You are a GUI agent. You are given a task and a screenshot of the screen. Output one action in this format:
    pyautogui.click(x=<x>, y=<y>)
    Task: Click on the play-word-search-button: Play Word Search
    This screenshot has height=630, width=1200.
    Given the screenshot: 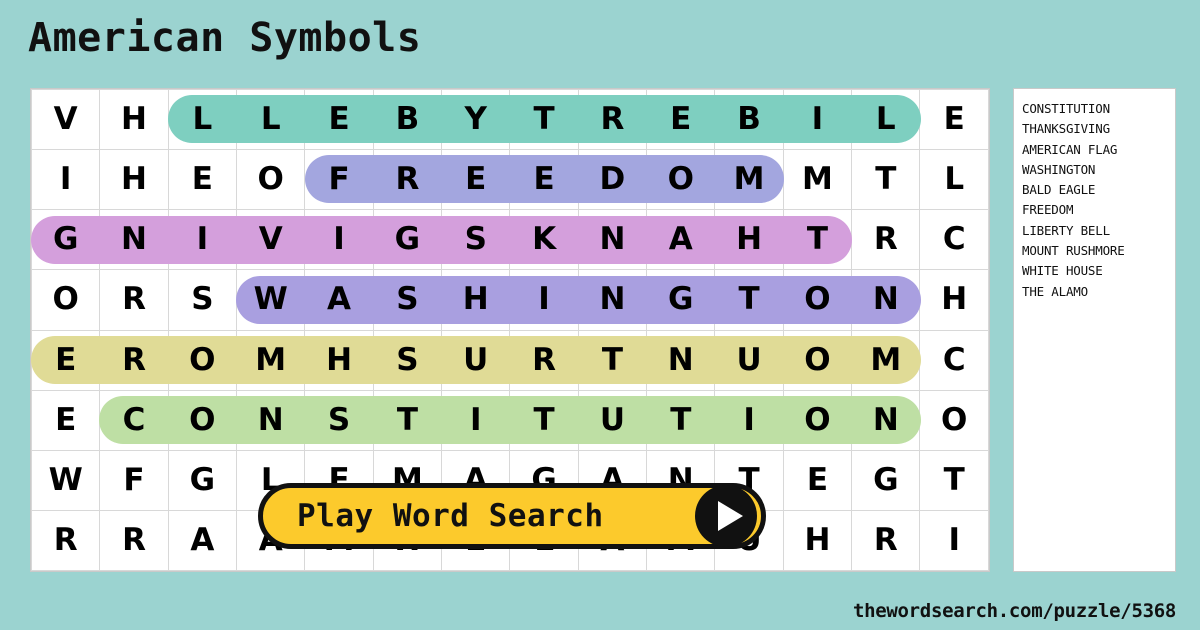 What is the action you would take?
    pyautogui.click(x=512, y=516)
    